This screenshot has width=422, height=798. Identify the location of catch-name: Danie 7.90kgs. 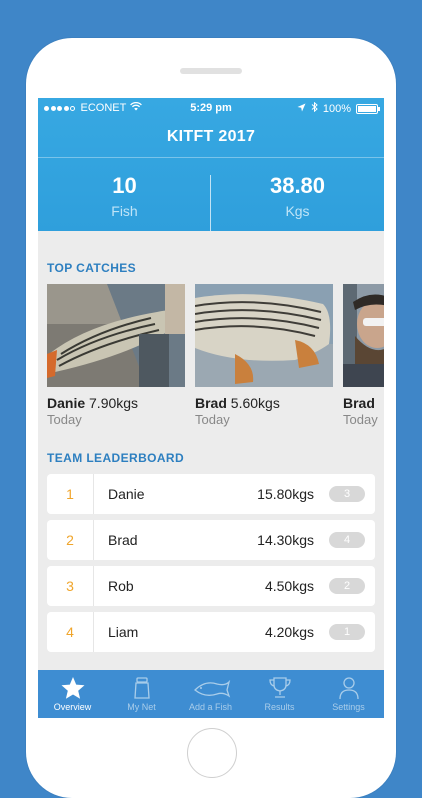
(93, 403).